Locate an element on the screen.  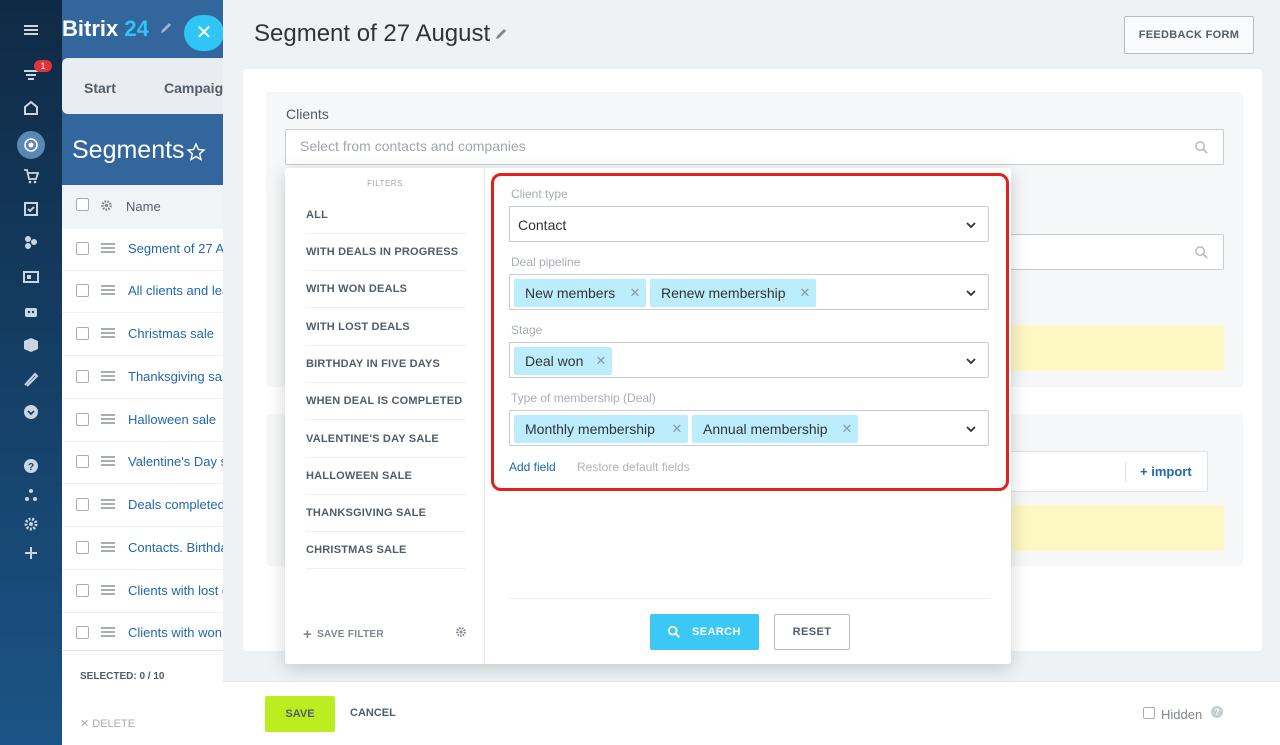
table-row: Segment of 27 August is located at coordinates (152, 250).